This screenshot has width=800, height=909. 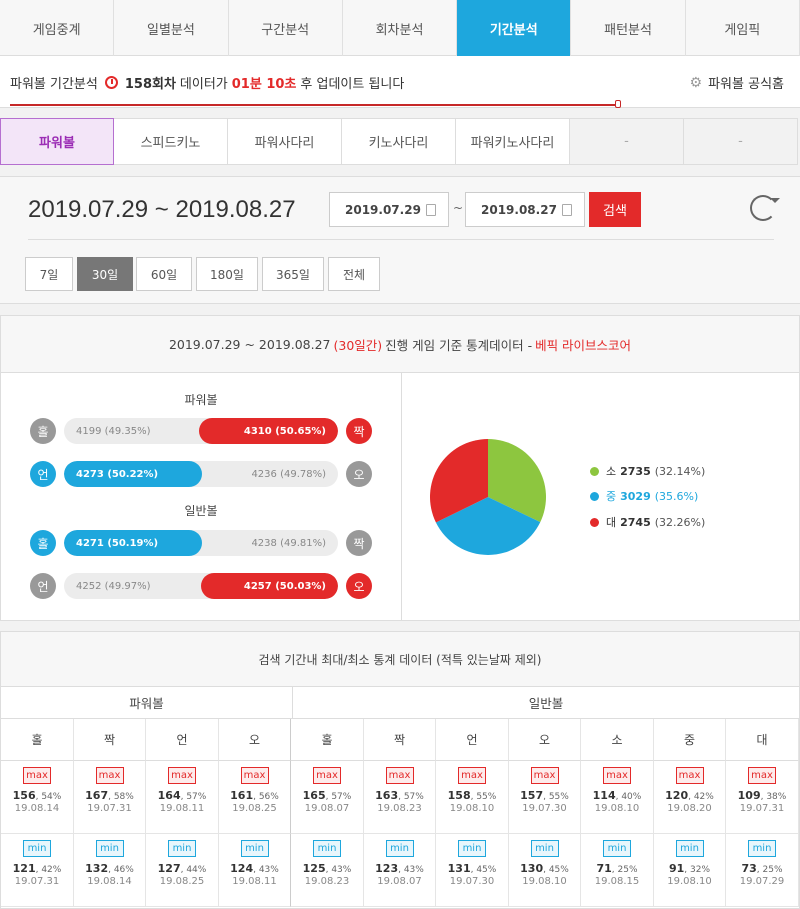 What do you see at coordinates (604, 868) in the screenshot?
I see `value-count: 71` at bounding box center [604, 868].